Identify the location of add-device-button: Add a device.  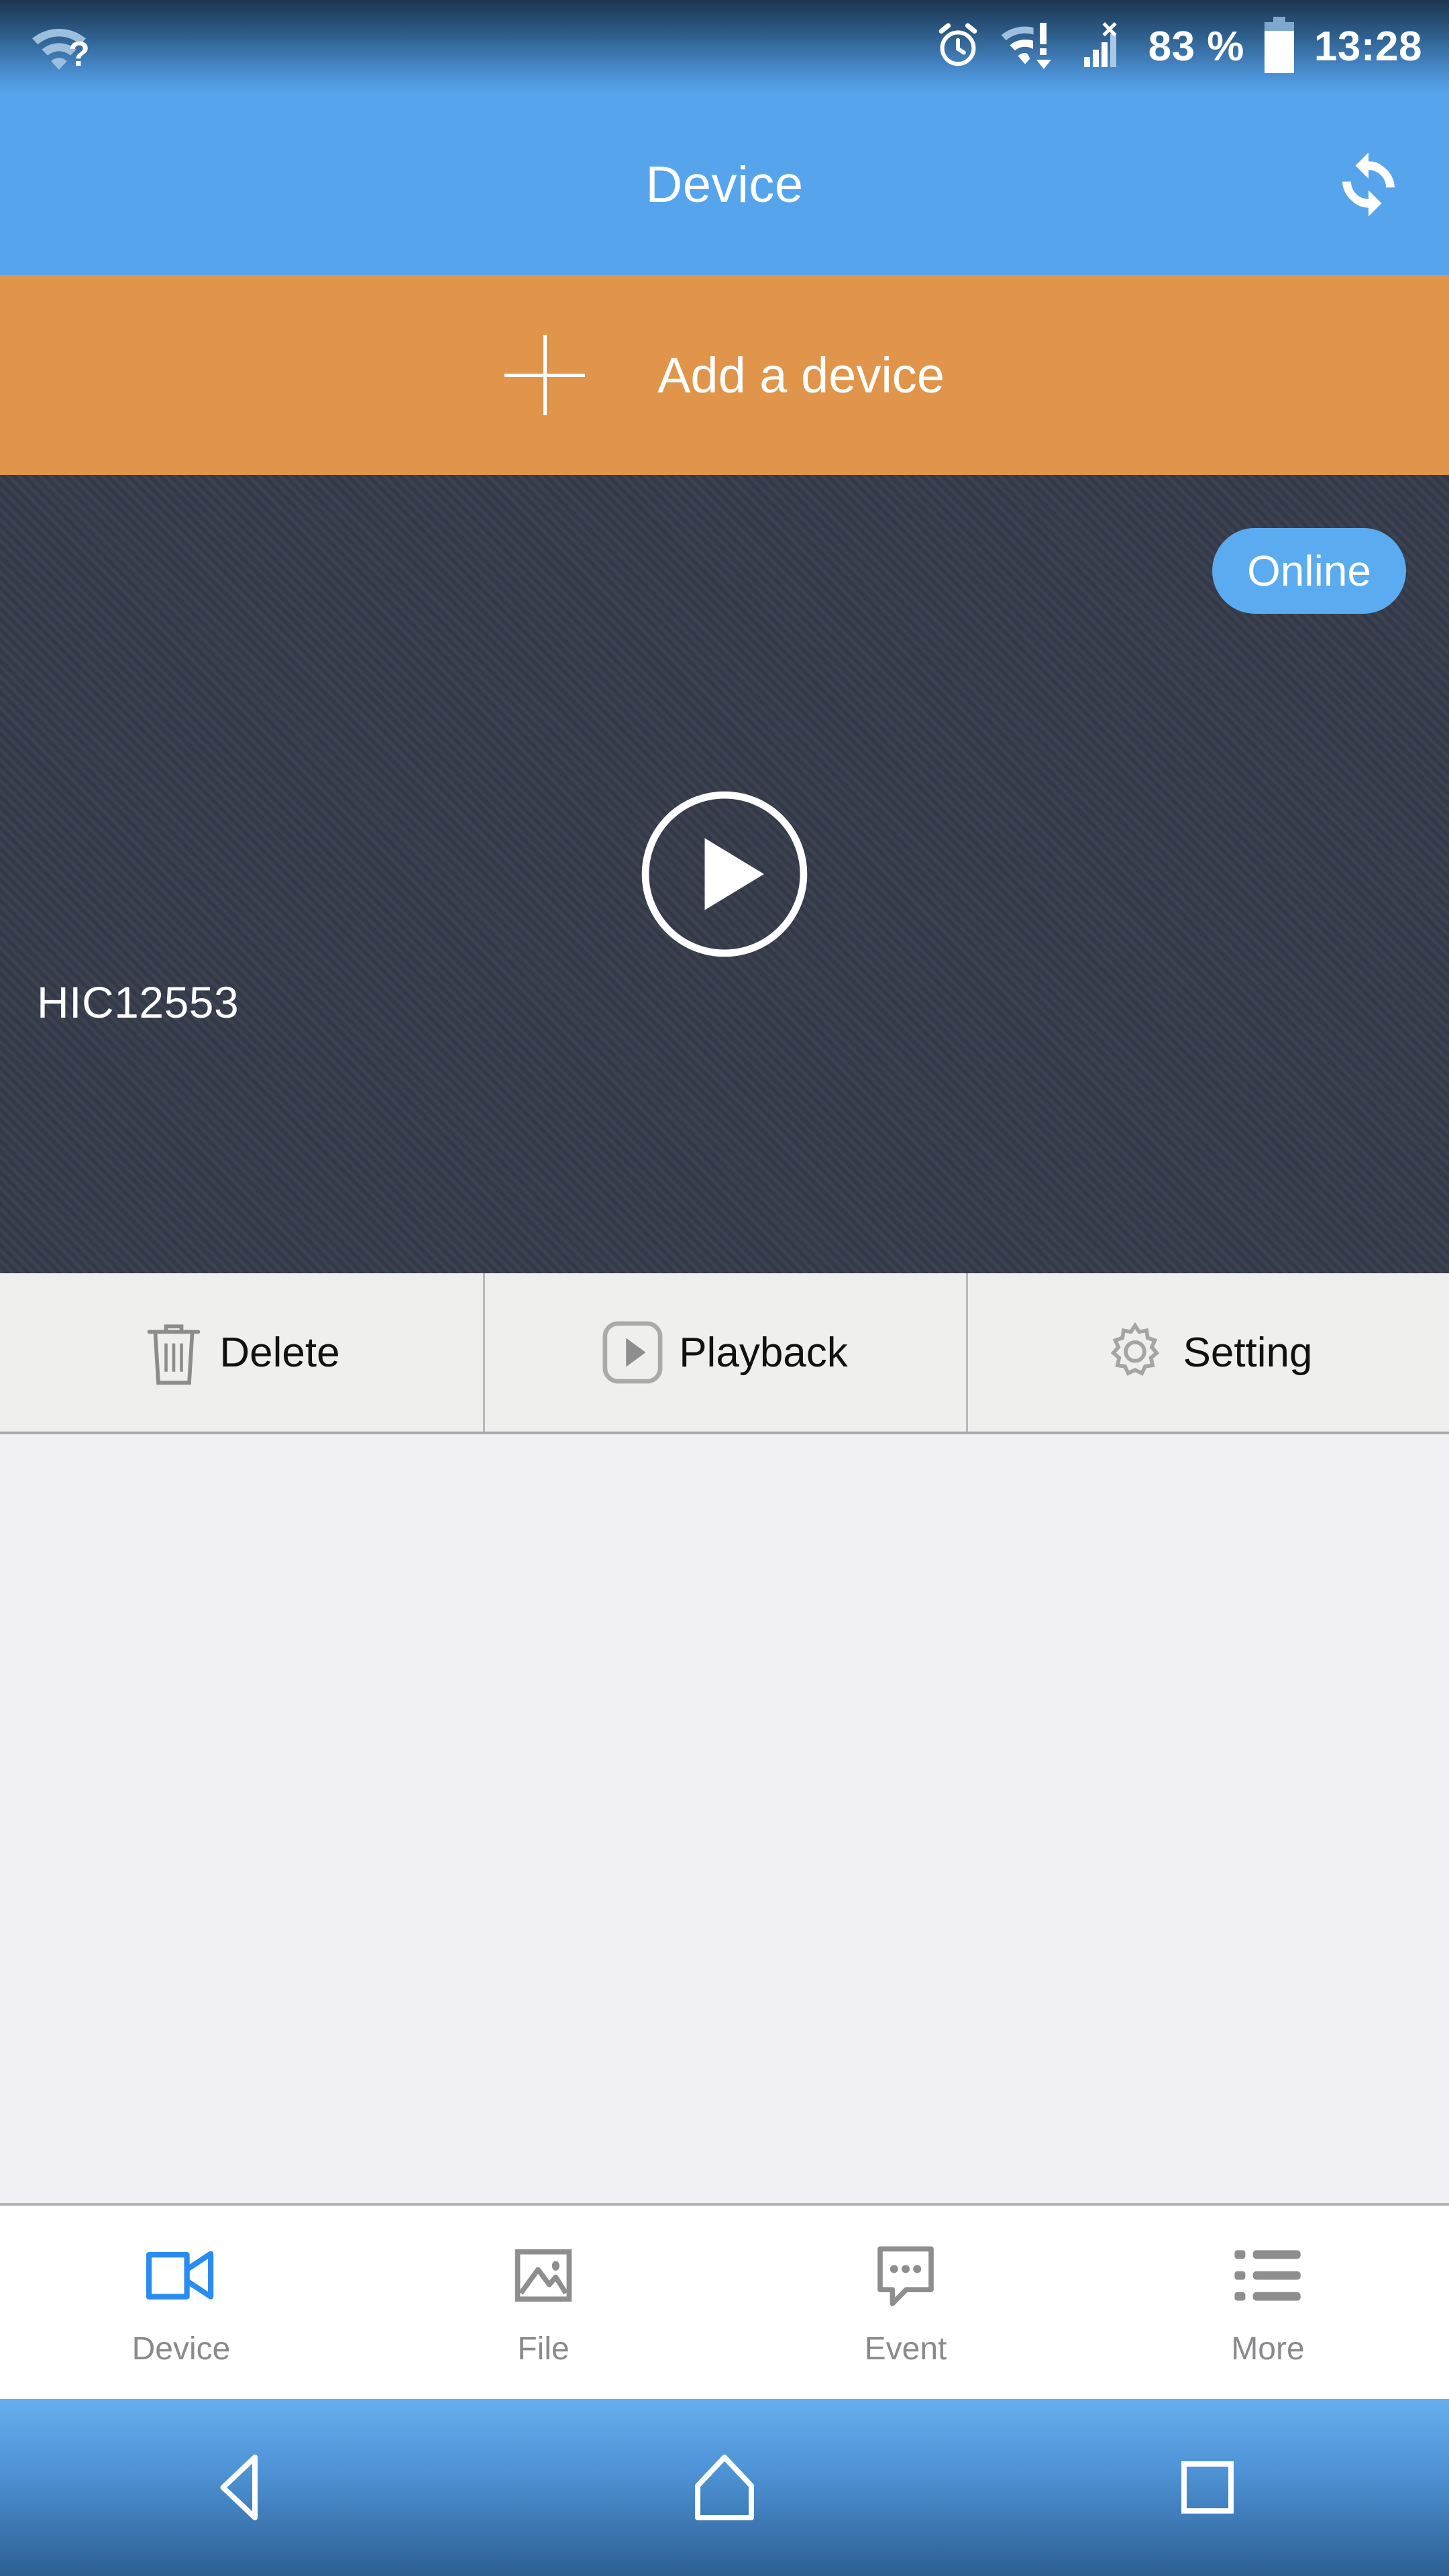
(724, 375).